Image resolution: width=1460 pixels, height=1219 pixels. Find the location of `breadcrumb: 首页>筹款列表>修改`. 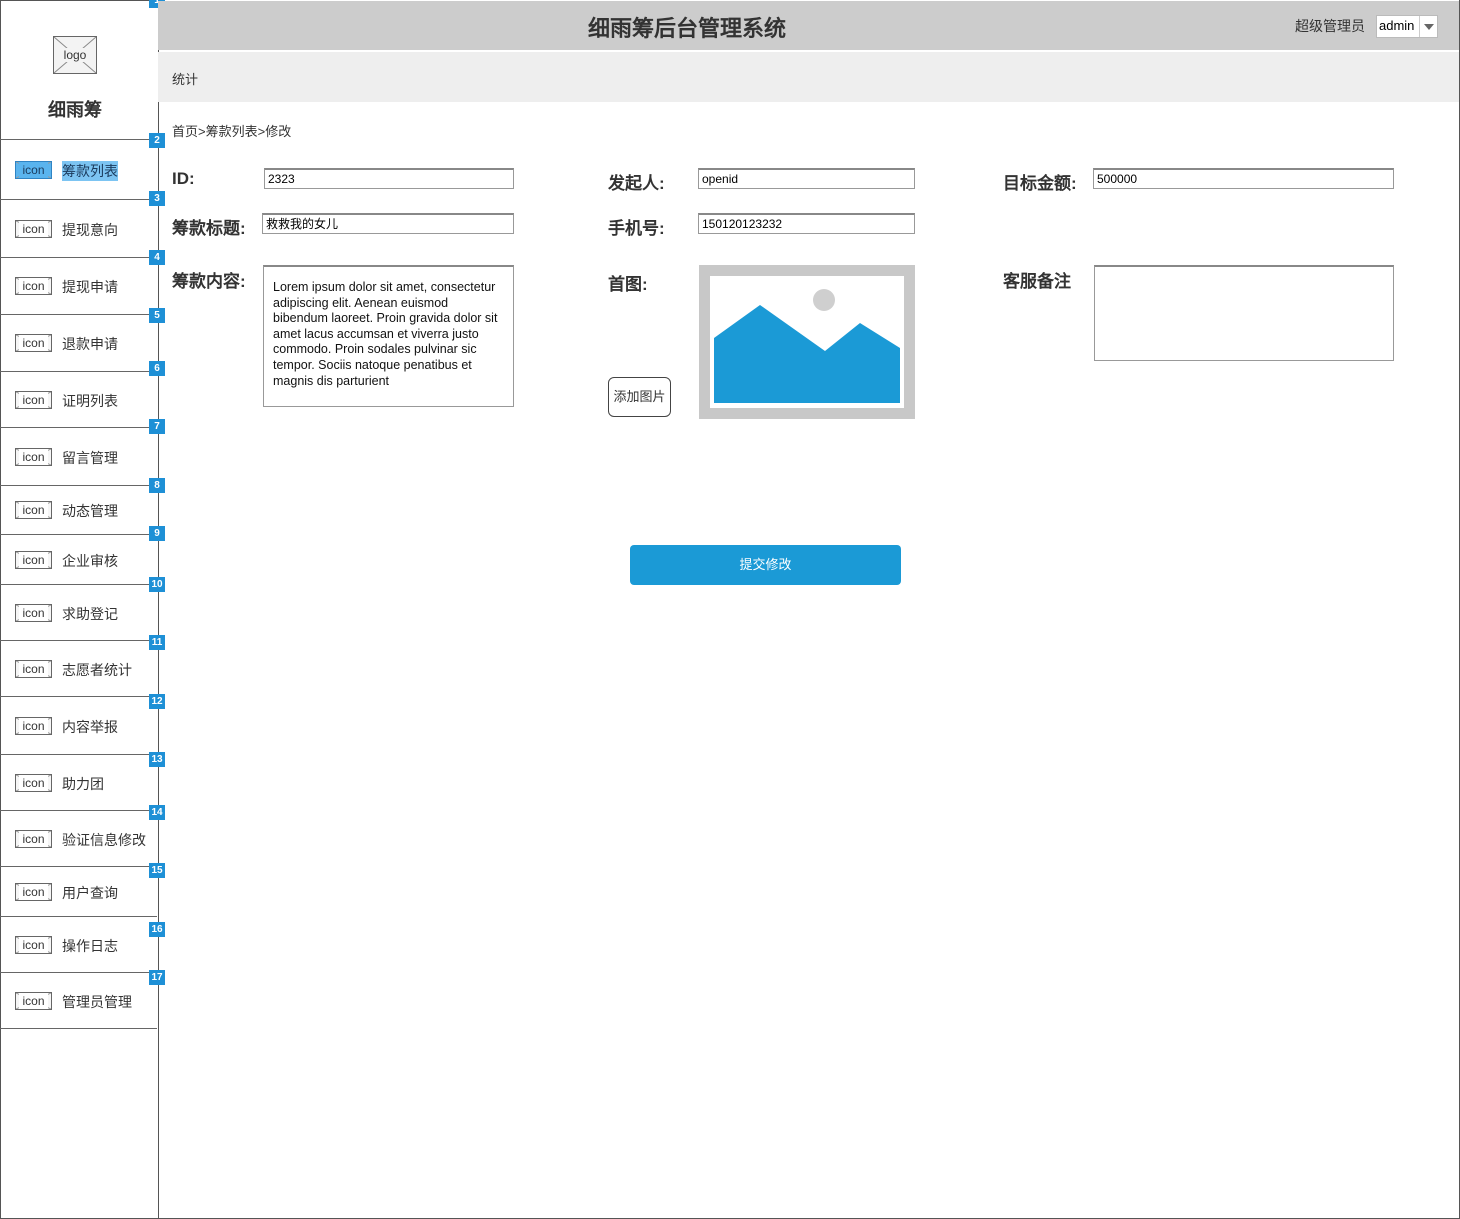

breadcrumb: 首页>筹款列表>修改 is located at coordinates (231, 130).